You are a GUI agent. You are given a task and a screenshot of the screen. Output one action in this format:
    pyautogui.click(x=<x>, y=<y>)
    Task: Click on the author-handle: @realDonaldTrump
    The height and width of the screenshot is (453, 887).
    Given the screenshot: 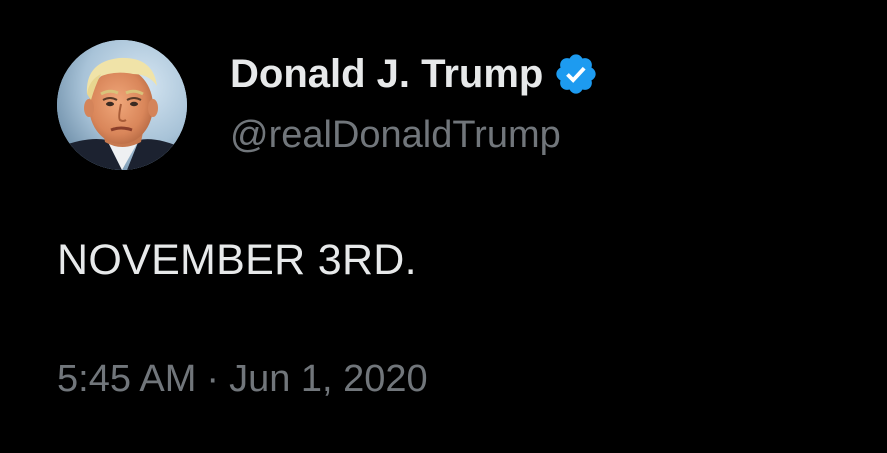 What is the action you would take?
    pyautogui.click(x=395, y=135)
    